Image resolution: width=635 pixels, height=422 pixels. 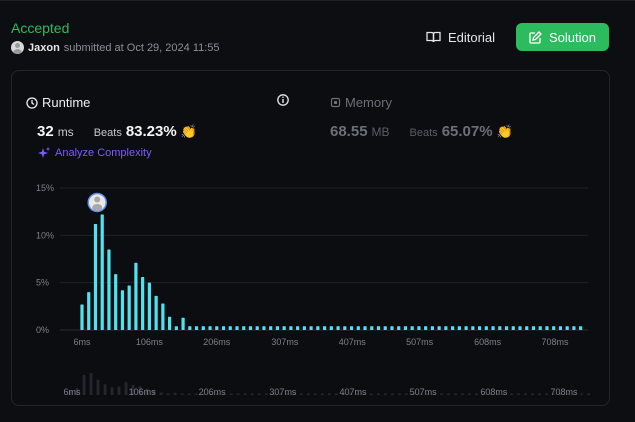 What do you see at coordinates (488, 342) in the screenshot?
I see `x-tick-label: 608ms` at bounding box center [488, 342].